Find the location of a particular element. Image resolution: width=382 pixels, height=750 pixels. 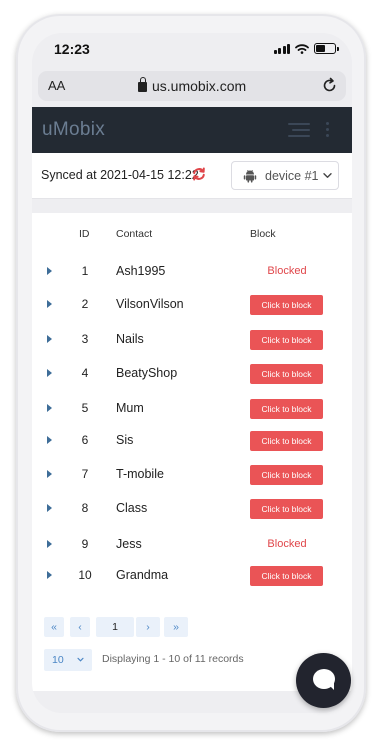

row-id: 10 is located at coordinates (85, 575).